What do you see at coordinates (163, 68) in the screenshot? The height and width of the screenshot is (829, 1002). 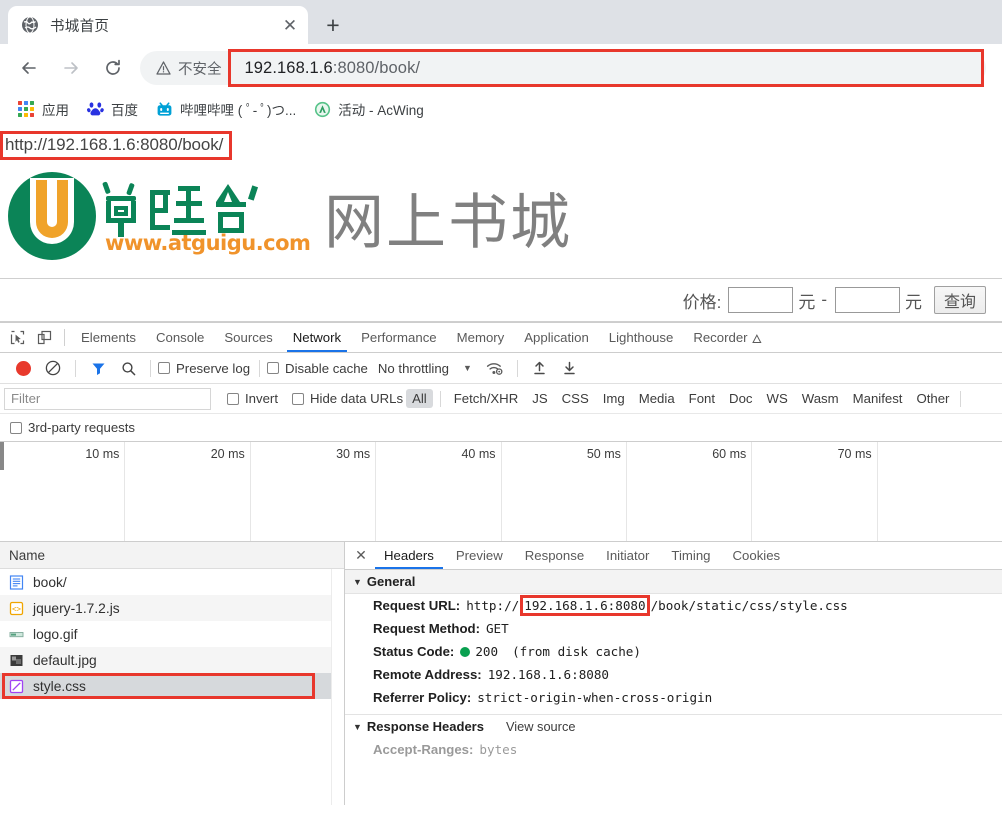 I see `warning-triangle-icon` at bounding box center [163, 68].